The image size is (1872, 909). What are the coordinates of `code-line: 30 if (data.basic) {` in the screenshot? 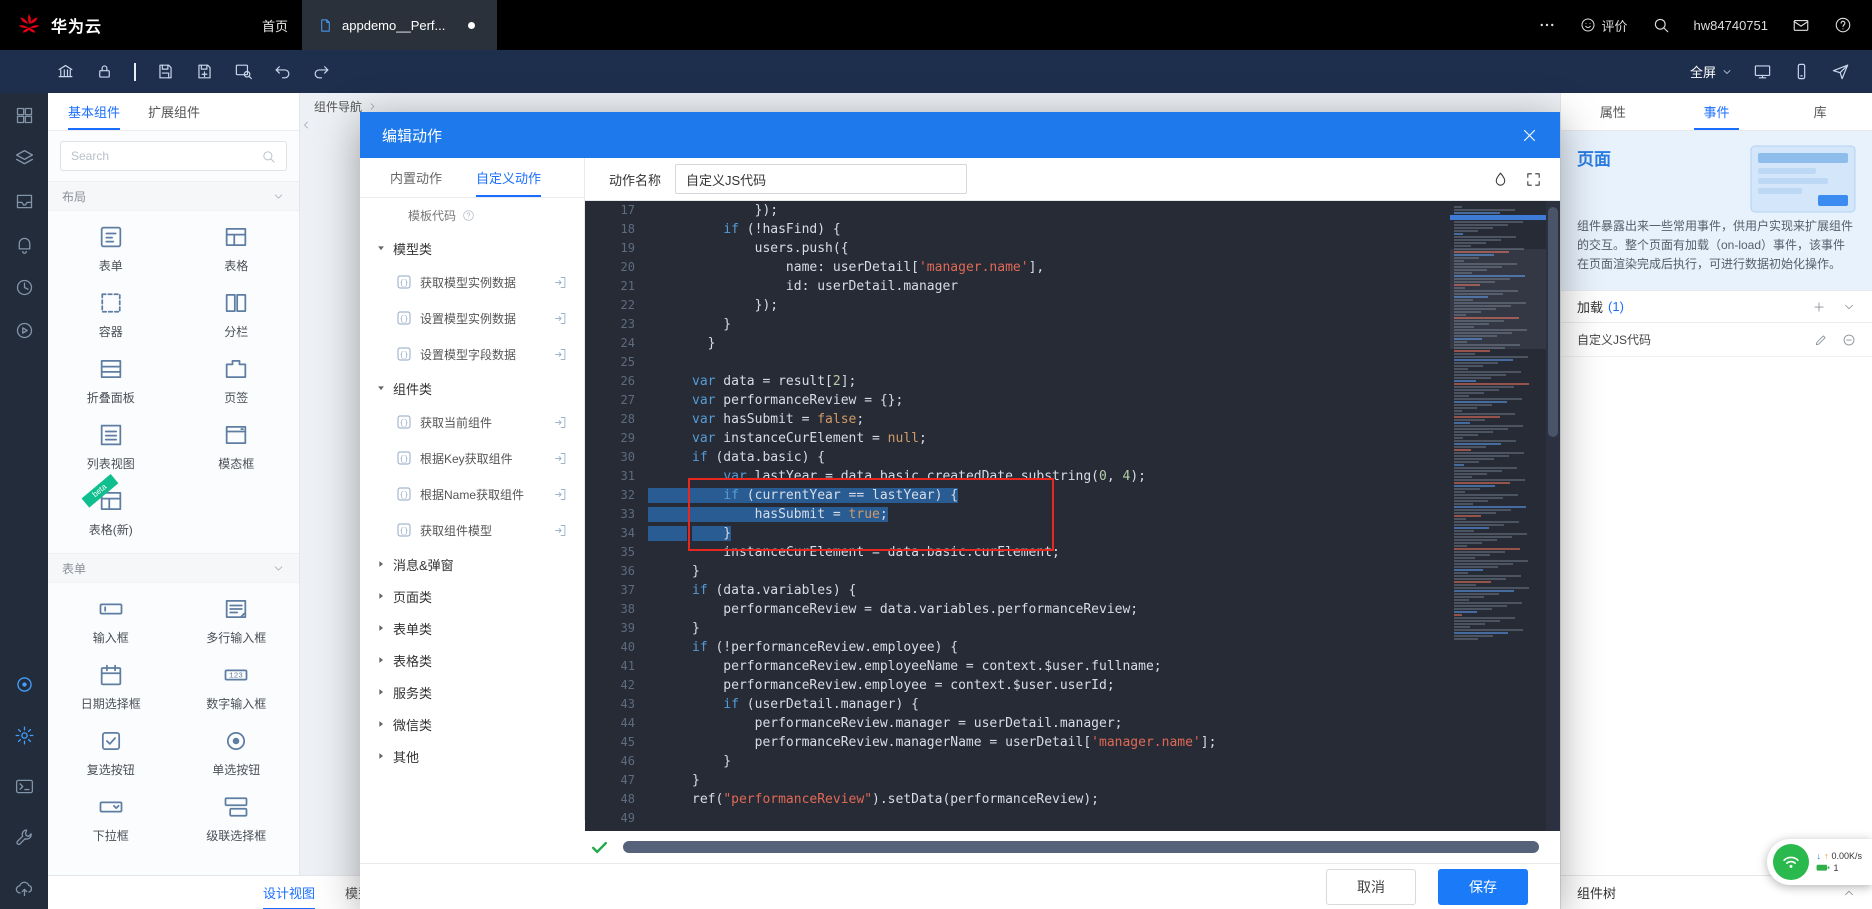 It's located at (1072, 457).